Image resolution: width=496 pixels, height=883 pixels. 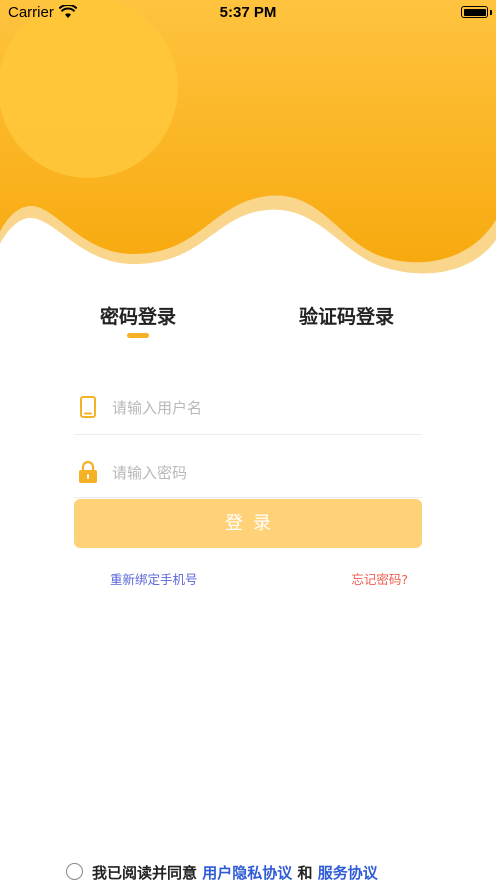 I want to click on agreement-and: 和, so click(x=305, y=873).